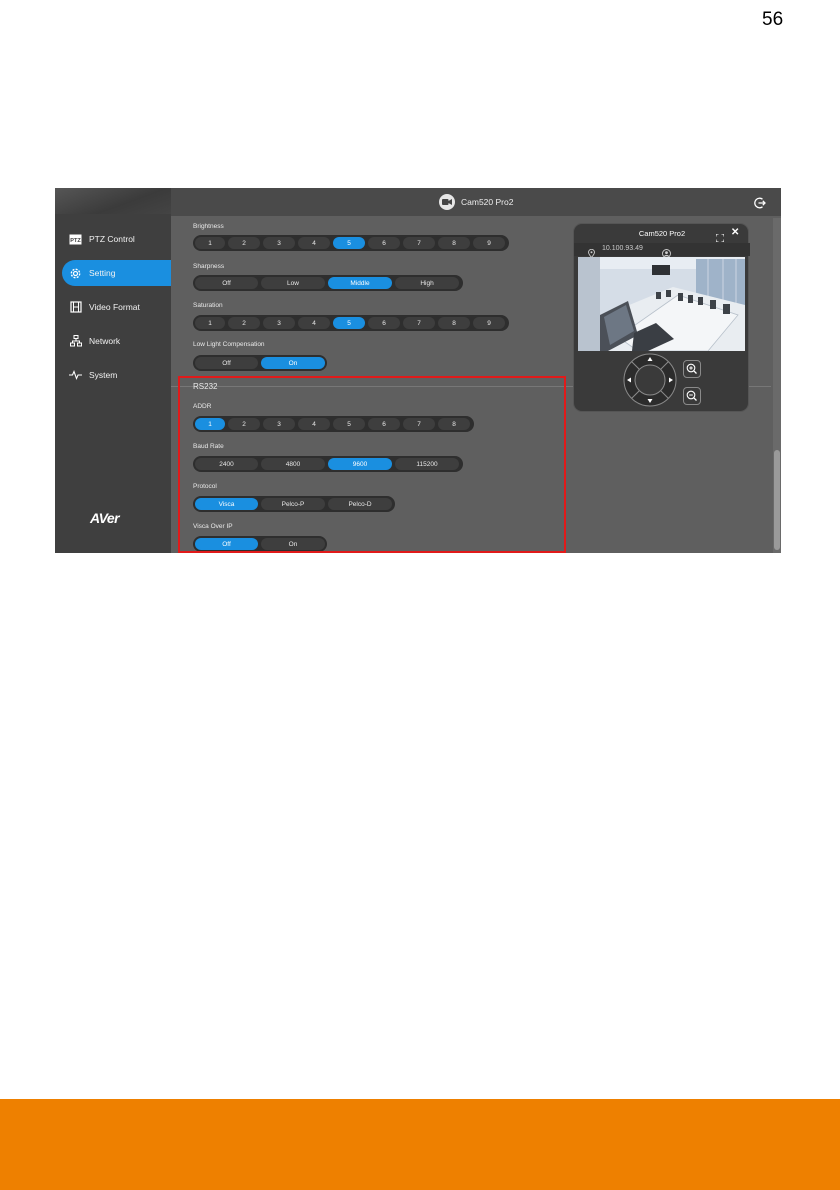  I want to click on brightness-selector: 1 2 3 4 5 6 7 8 9, so click(351, 243).